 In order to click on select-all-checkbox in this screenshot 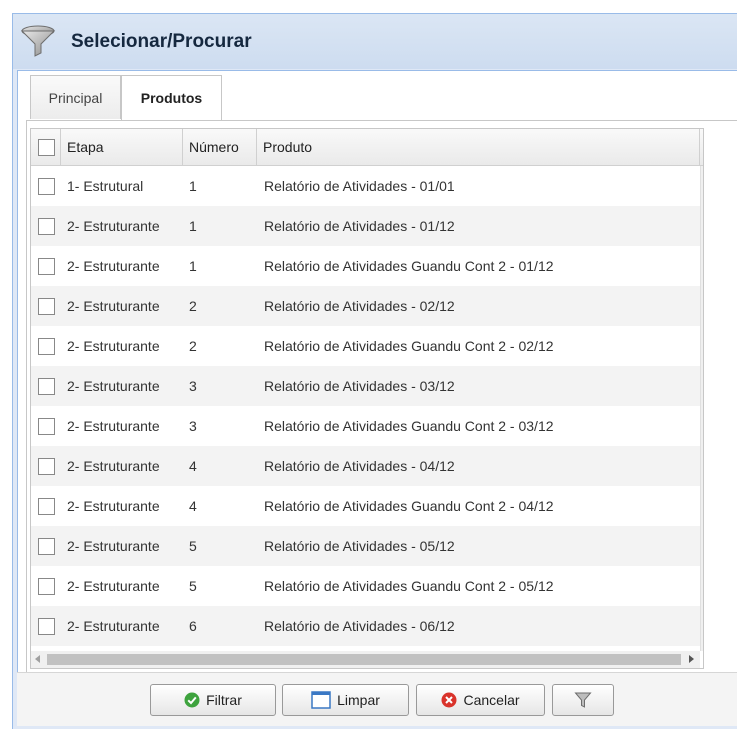, I will do `click(46, 147)`.